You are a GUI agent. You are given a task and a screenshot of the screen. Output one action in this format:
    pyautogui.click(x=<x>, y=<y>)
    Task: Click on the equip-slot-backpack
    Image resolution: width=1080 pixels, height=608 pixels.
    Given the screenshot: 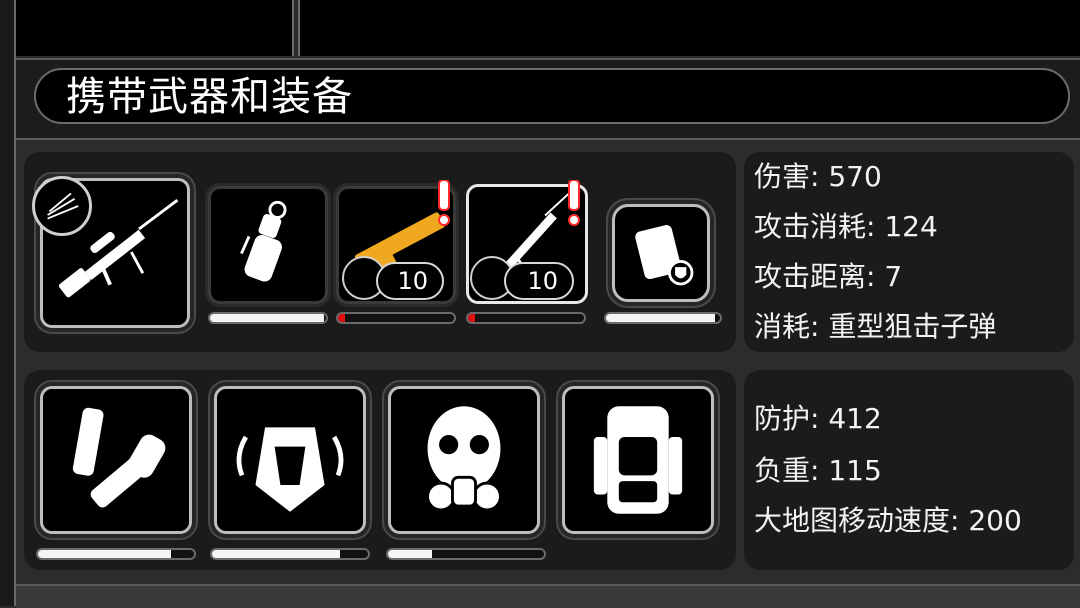 What is the action you would take?
    pyautogui.click(x=638, y=460)
    